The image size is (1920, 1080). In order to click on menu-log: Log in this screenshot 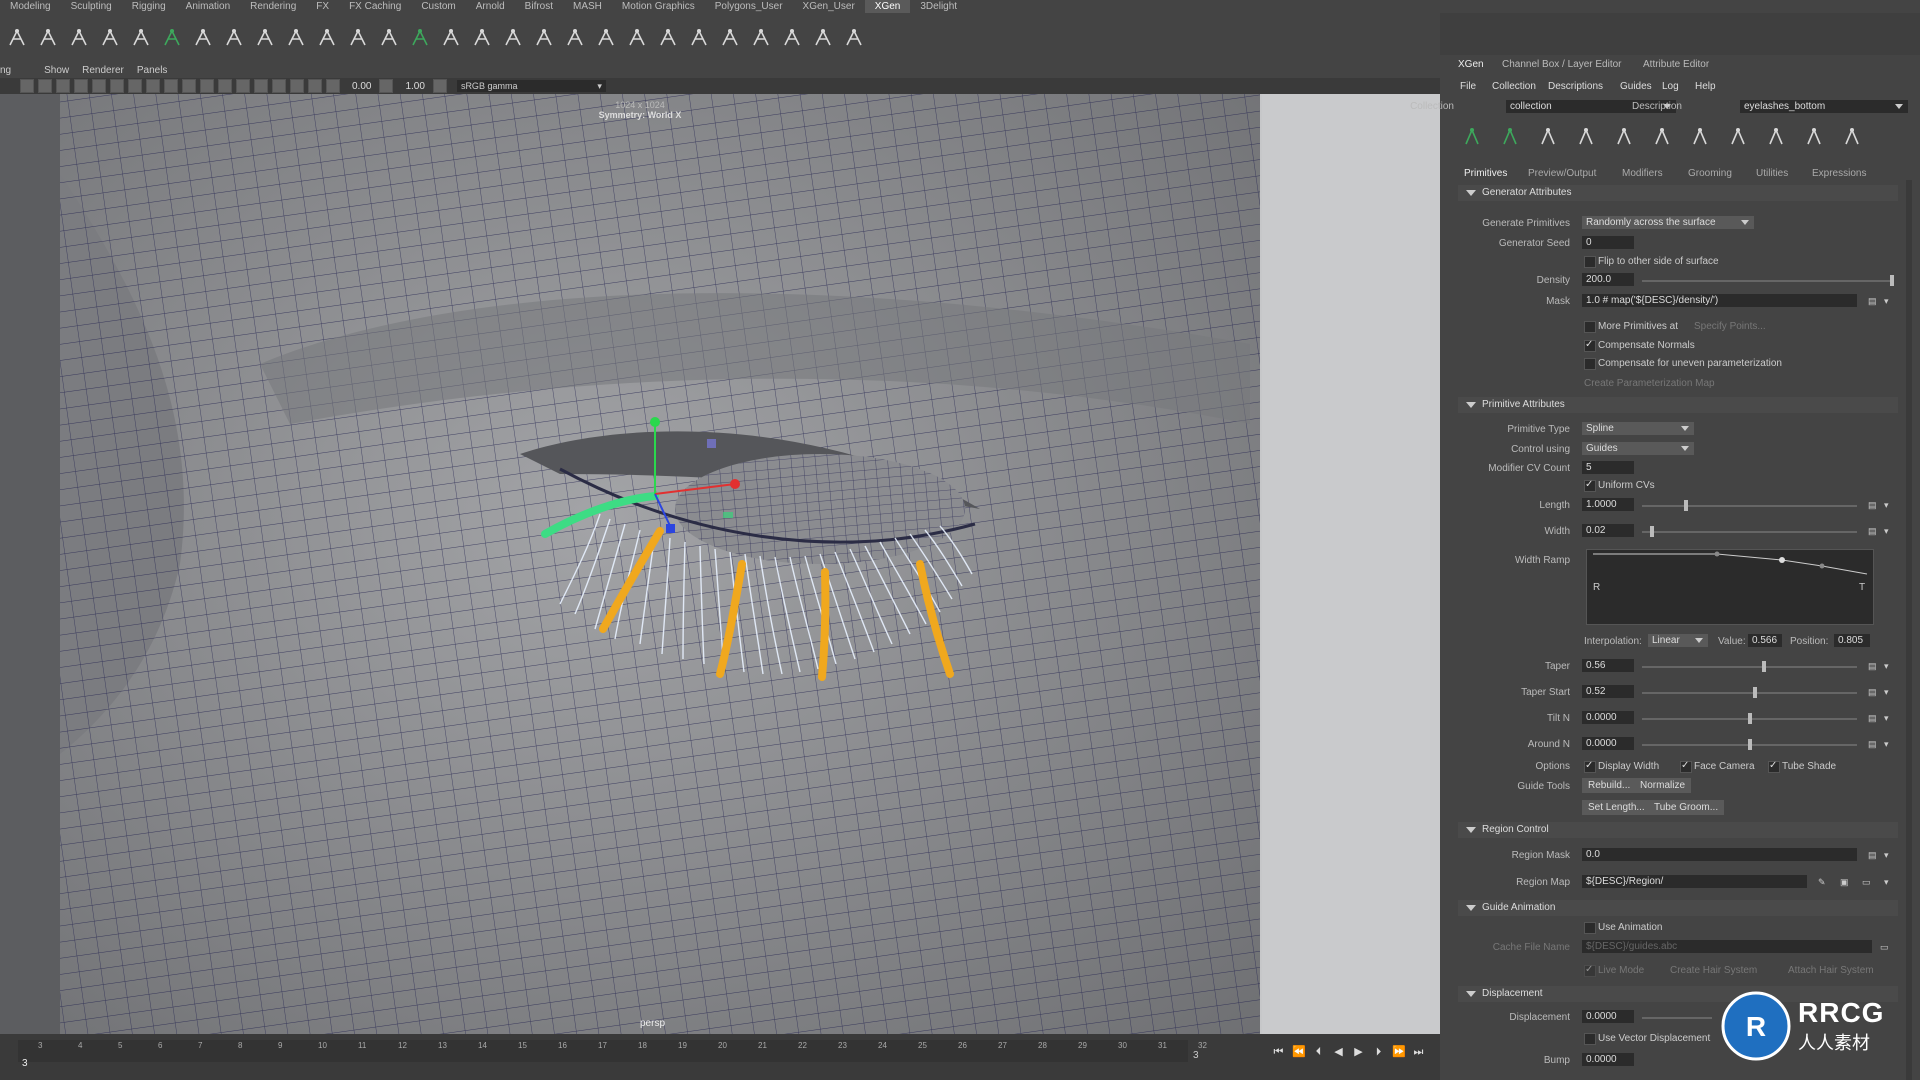, I will do `click(1670, 86)`.